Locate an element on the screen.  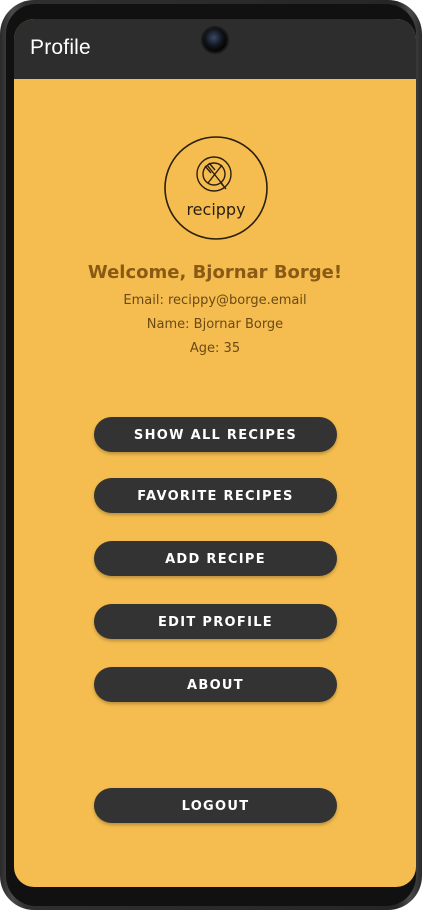
profile-age: Age: 35 is located at coordinates (215, 348).